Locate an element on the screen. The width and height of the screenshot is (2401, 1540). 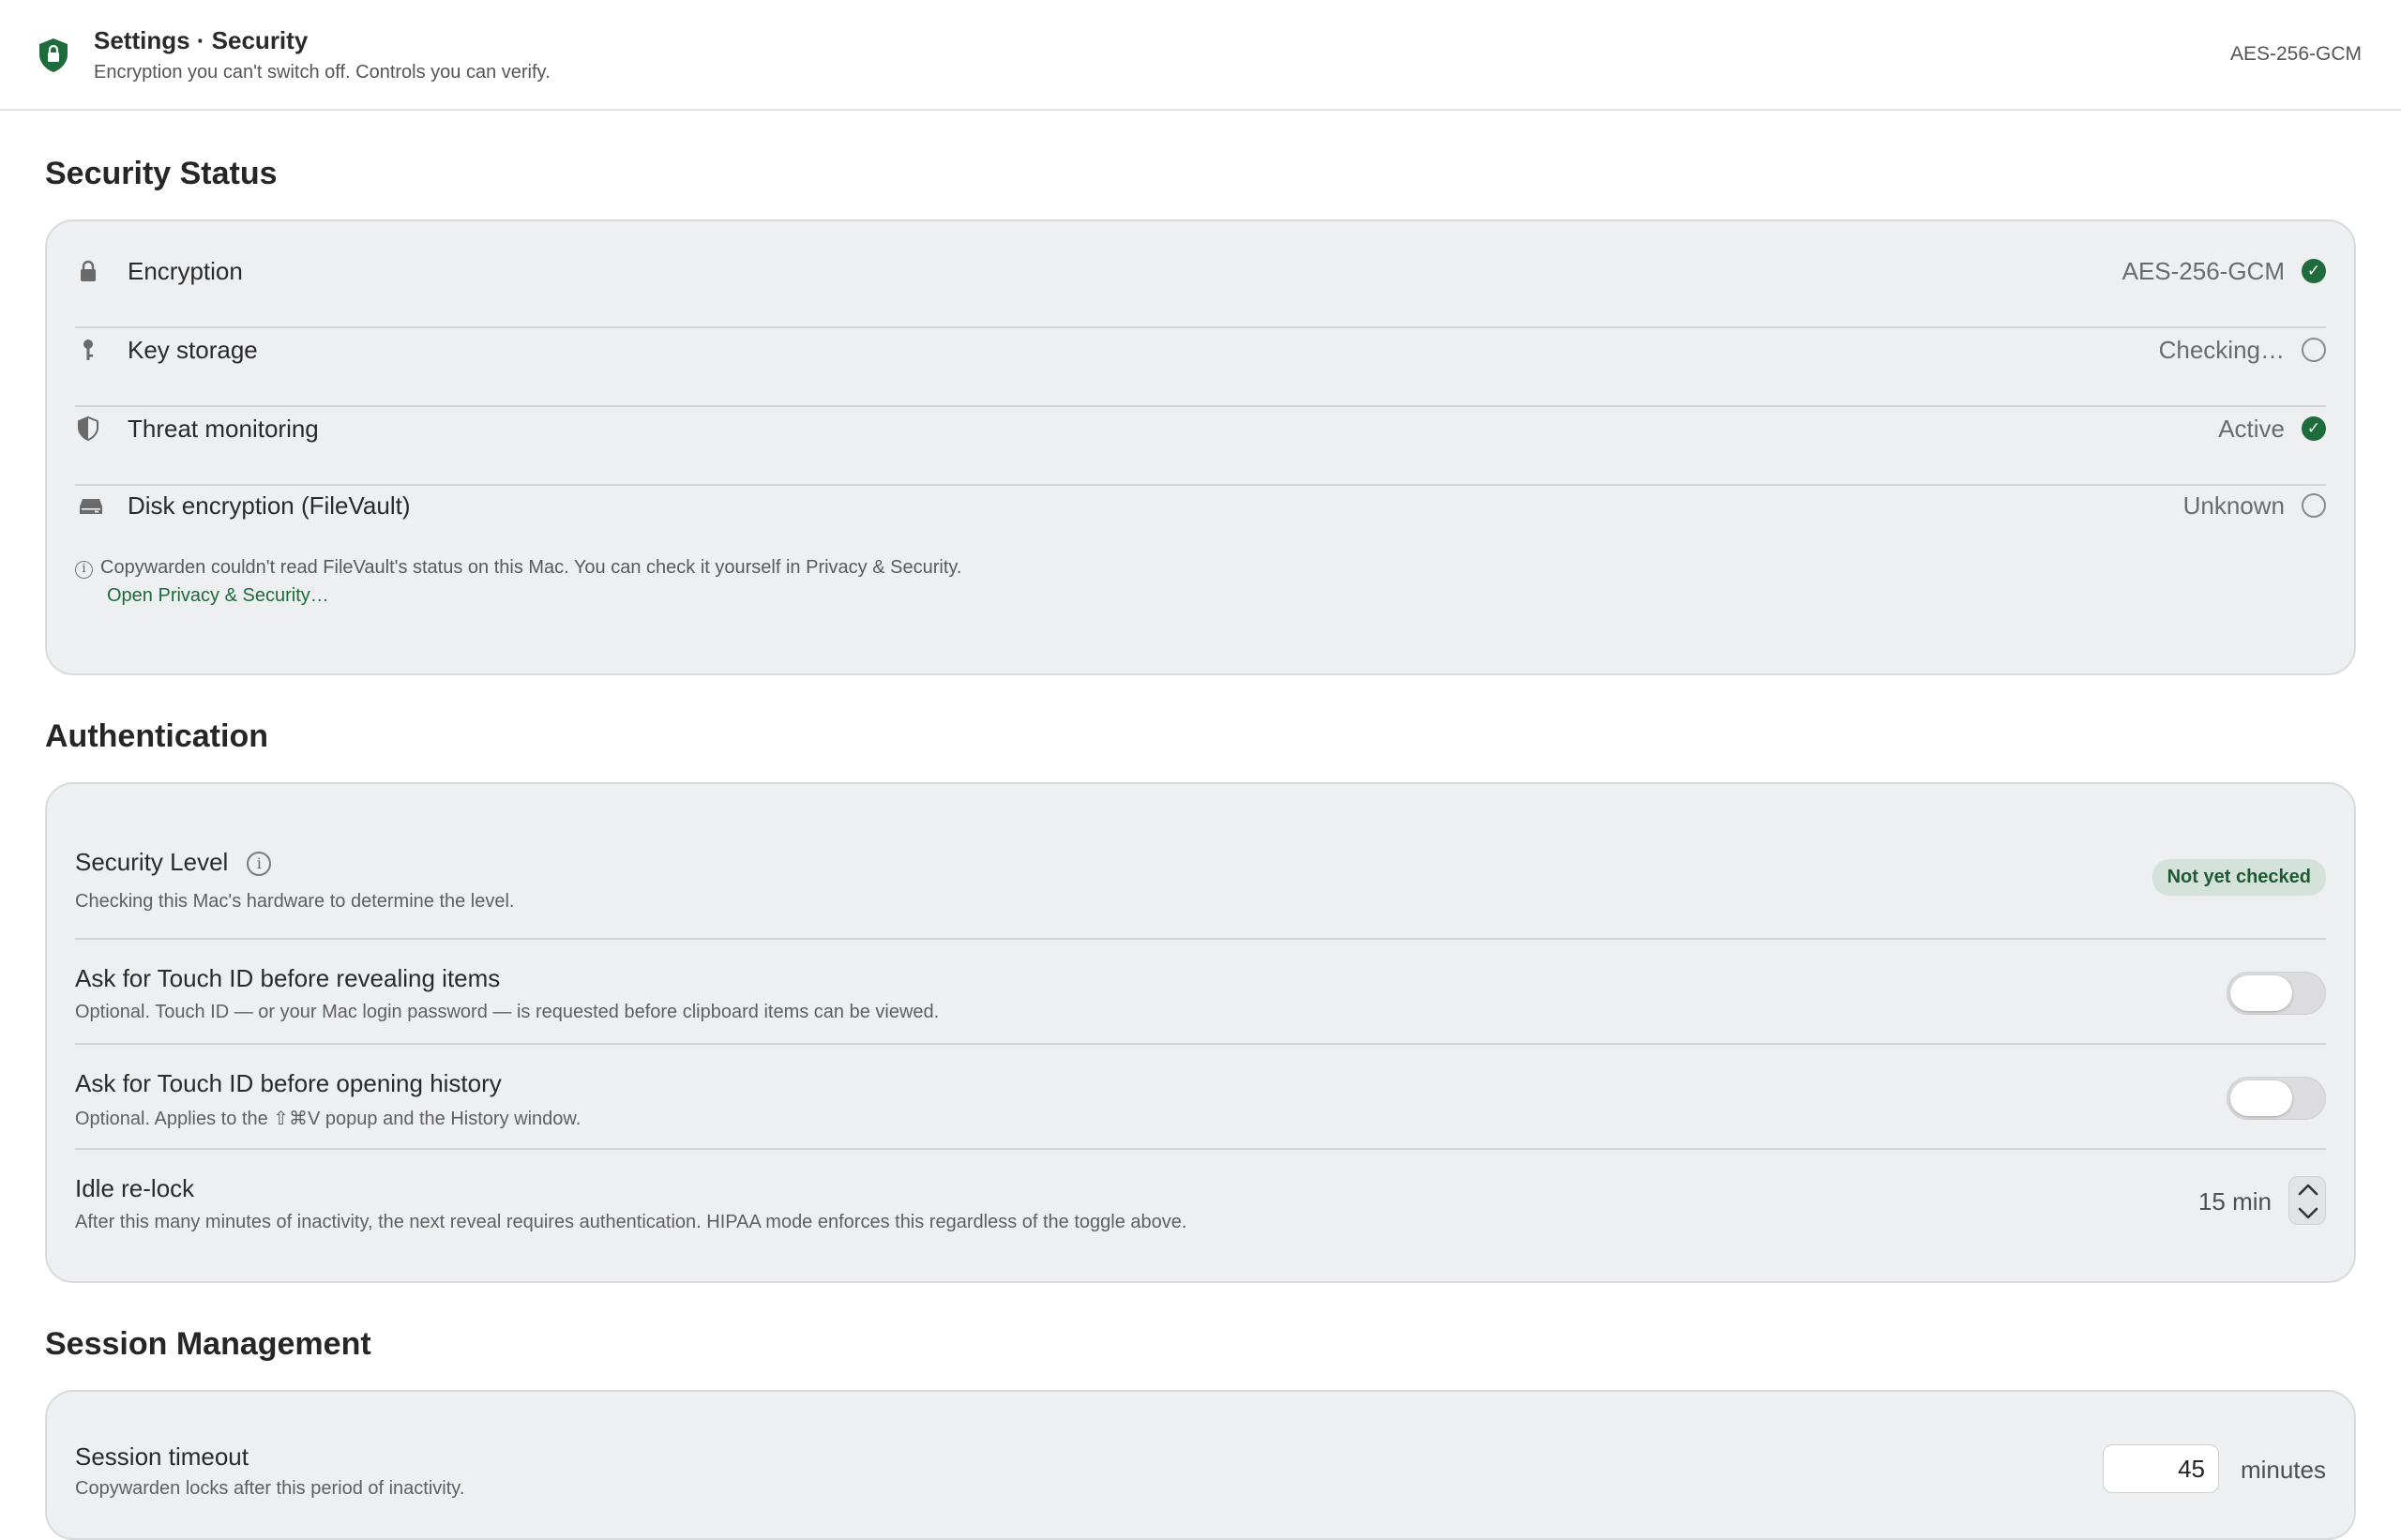
session-management-heading: Session Management is located at coordinates (208, 1344).